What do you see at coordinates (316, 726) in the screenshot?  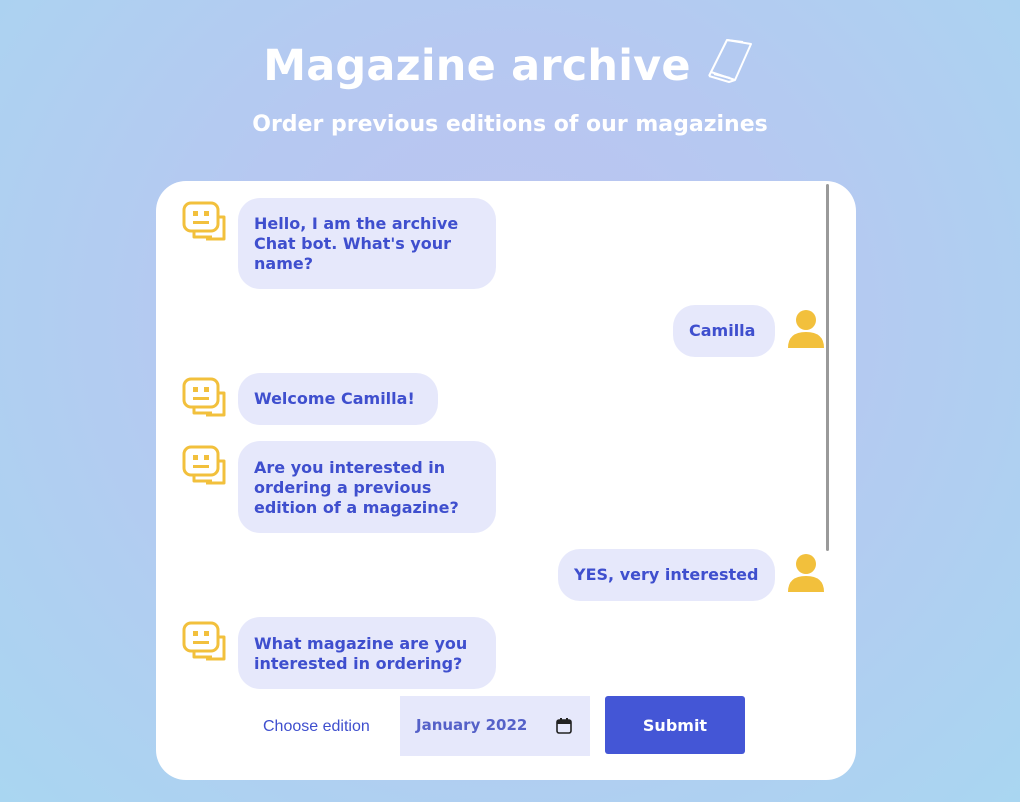 I see `choose-edition-label: Choose edition` at bounding box center [316, 726].